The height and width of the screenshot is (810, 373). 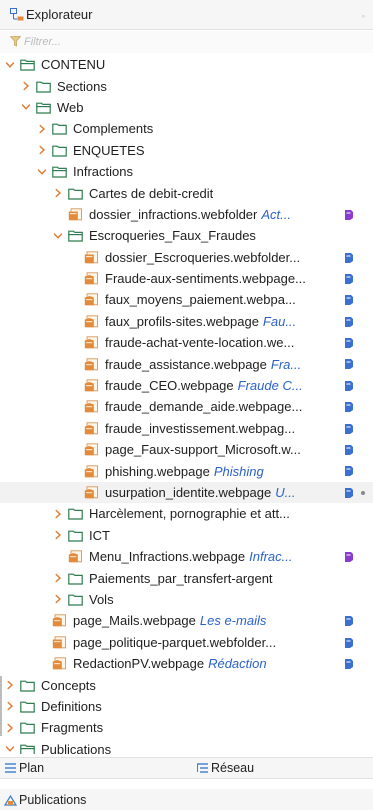 I want to click on plan-icon, so click(x=10, y=768).